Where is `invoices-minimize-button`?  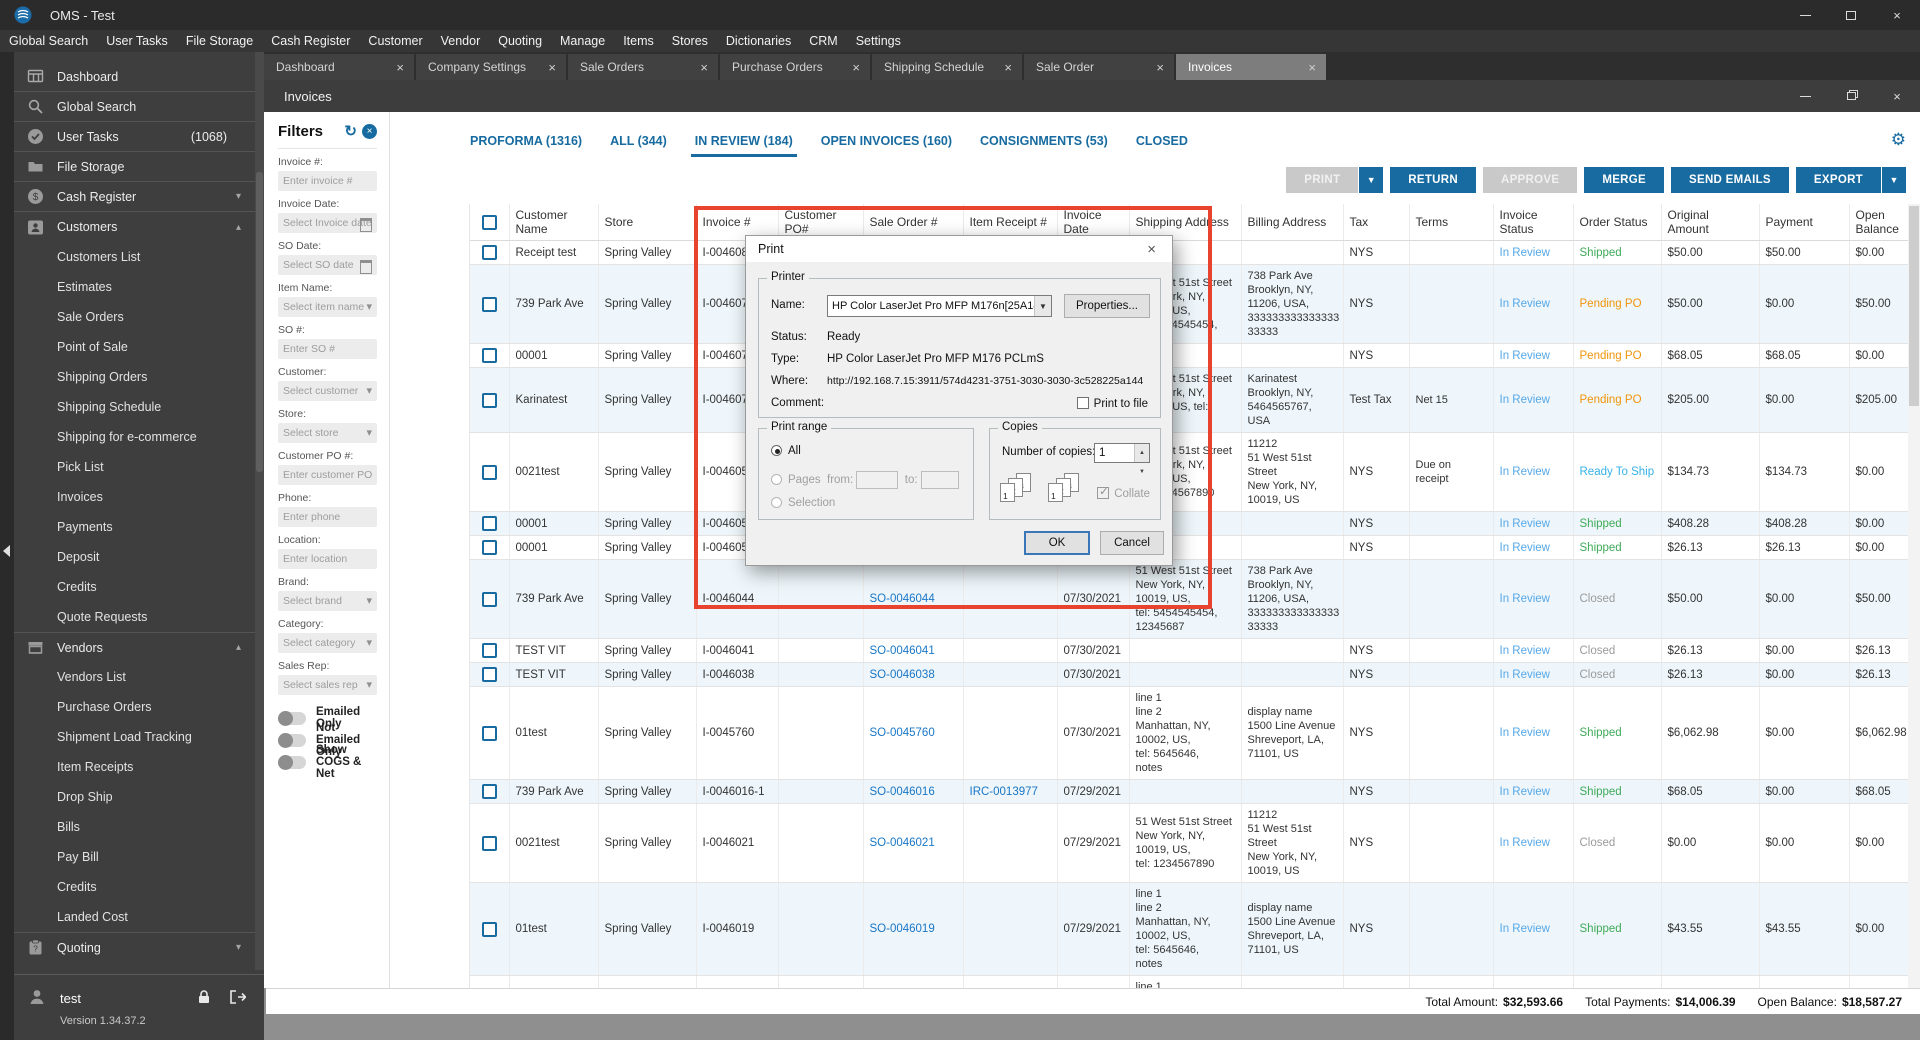 invoices-minimize-button is located at coordinates (1805, 96).